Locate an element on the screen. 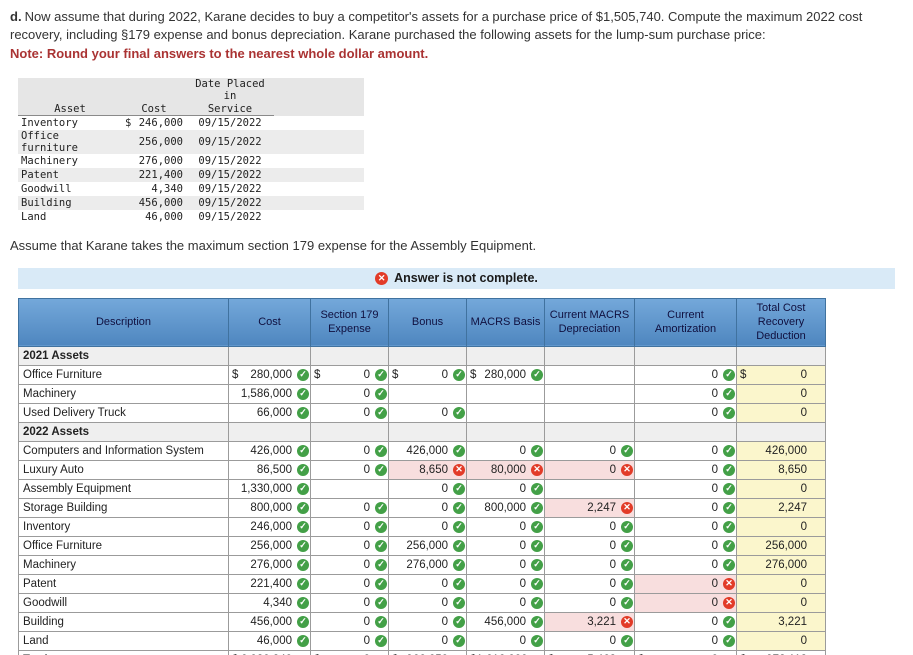 The height and width of the screenshot is (655, 913). entry-cell-macrs: 800,000 ✓ is located at coordinates (505, 507).